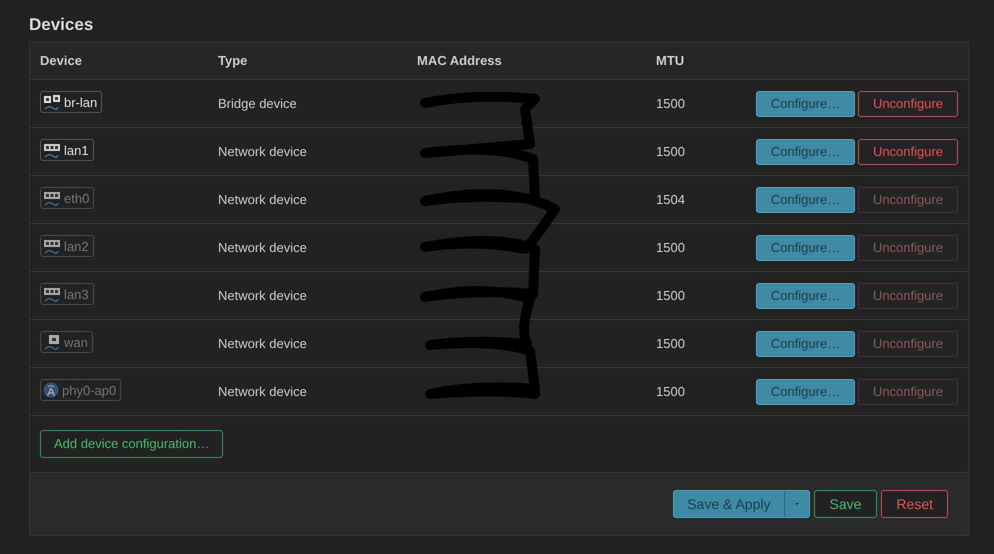 The height and width of the screenshot is (554, 994). I want to click on column-header: Type, so click(233, 60).